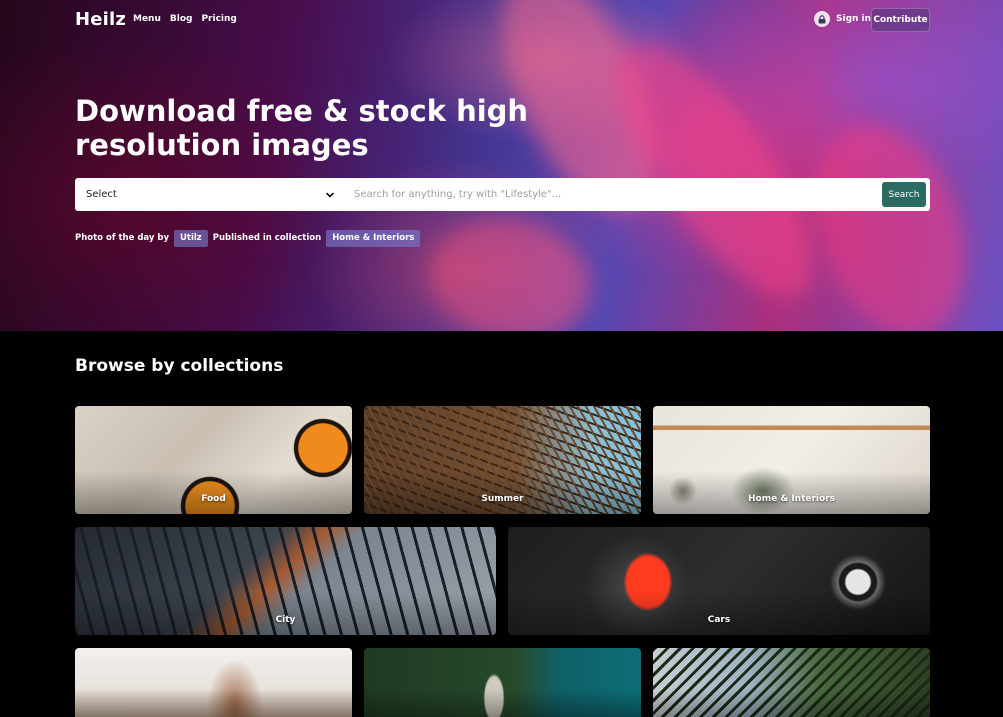  Describe the element at coordinates (179, 366) in the screenshot. I see `collections-title: Browse by collections` at that location.